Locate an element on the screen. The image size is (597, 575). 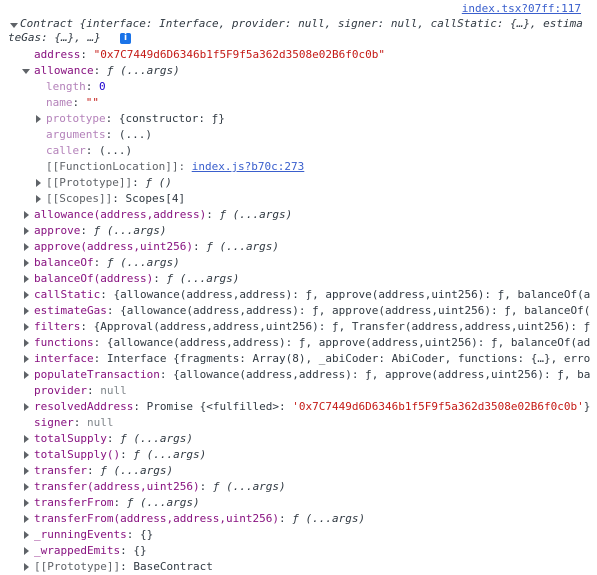
prop-key: totalSupply is located at coordinates (70, 438).